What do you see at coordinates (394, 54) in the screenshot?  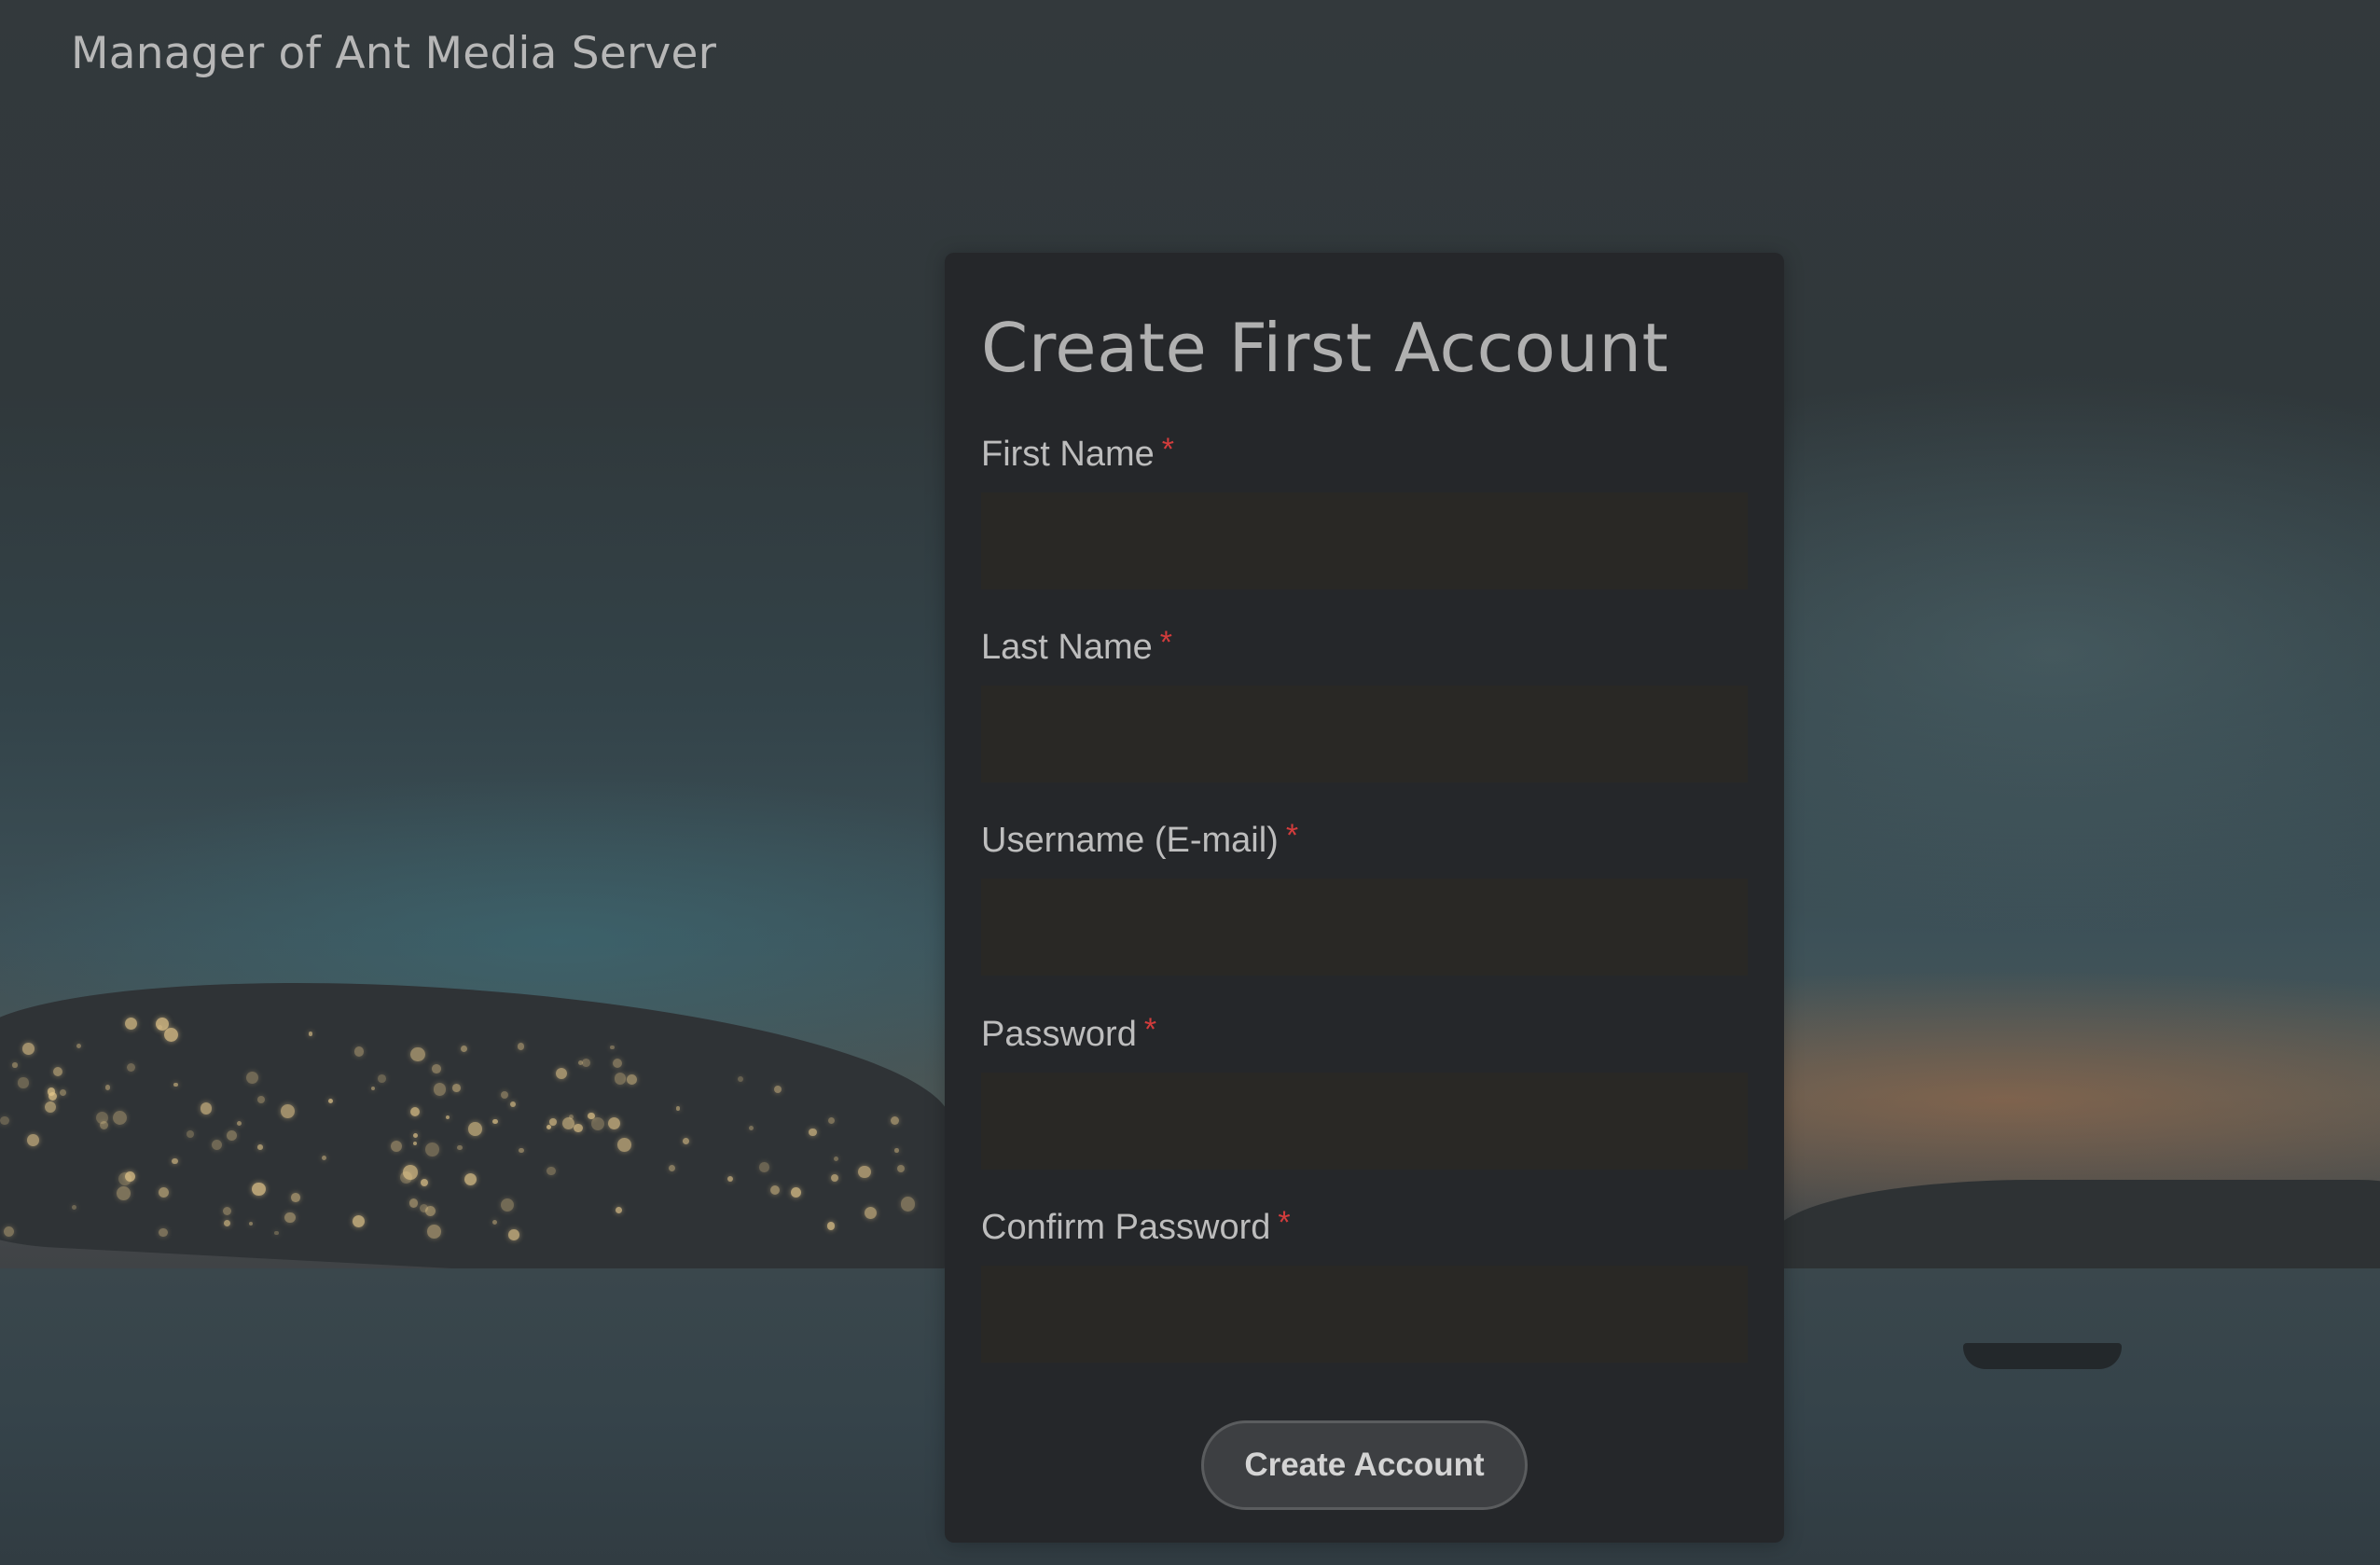 I see `app-title: Manager of Ant Media Server` at bounding box center [394, 54].